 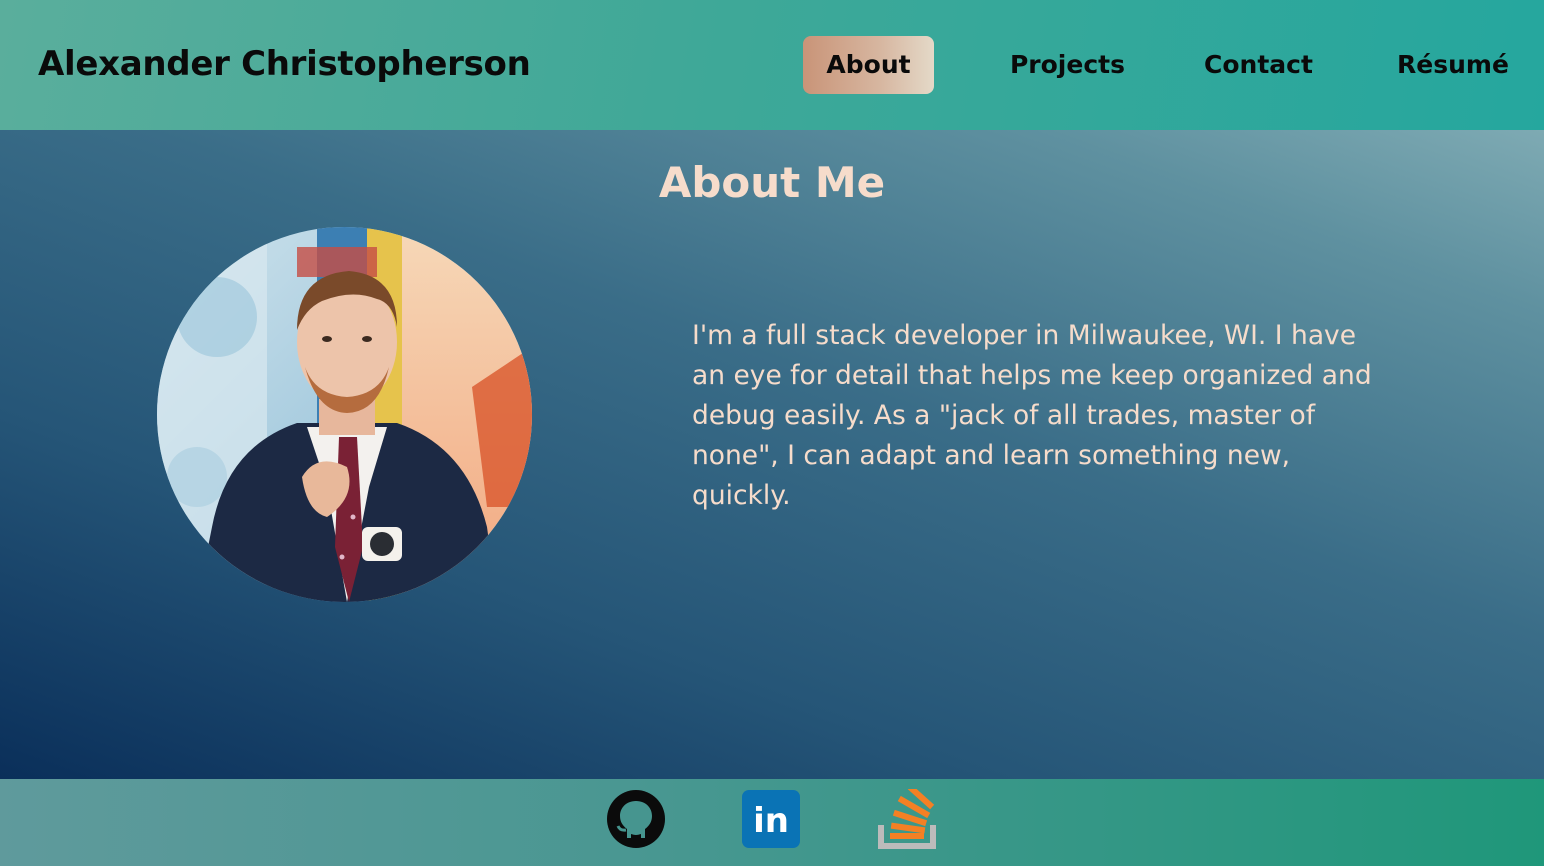 I want to click on stackoverflow-link, so click(x=906, y=819).